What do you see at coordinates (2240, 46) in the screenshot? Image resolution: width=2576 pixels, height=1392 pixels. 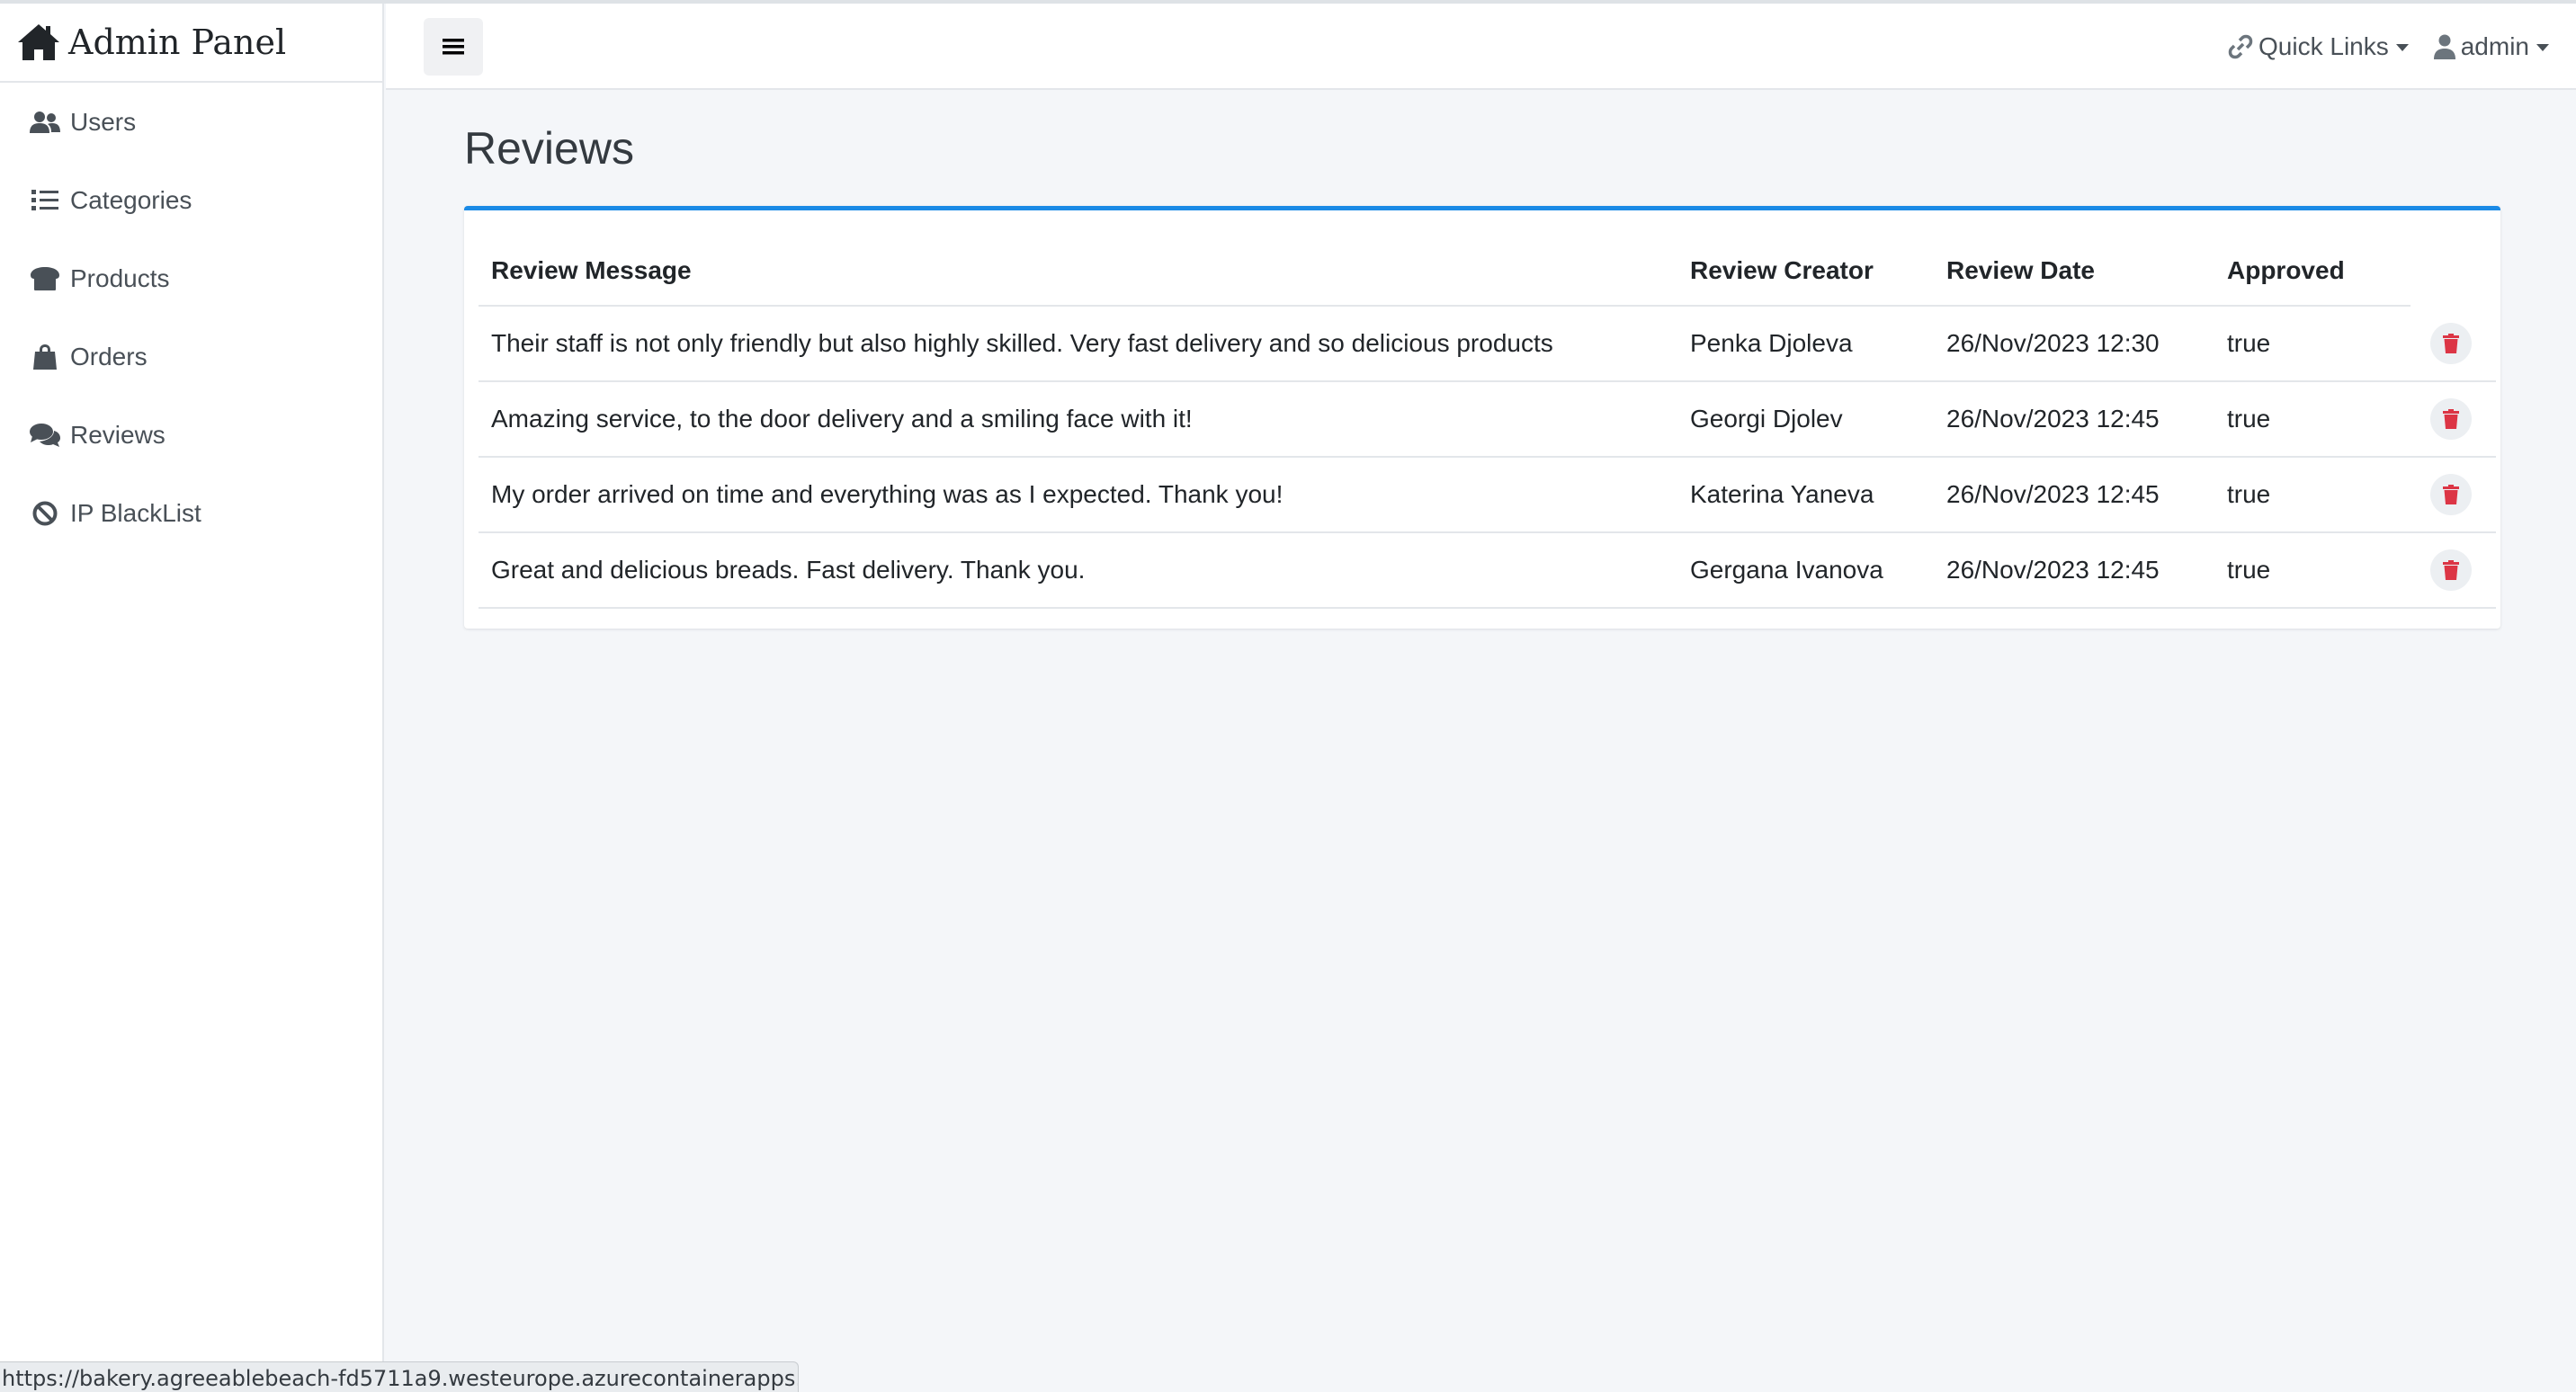 I see `link-icon` at bounding box center [2240, 46].